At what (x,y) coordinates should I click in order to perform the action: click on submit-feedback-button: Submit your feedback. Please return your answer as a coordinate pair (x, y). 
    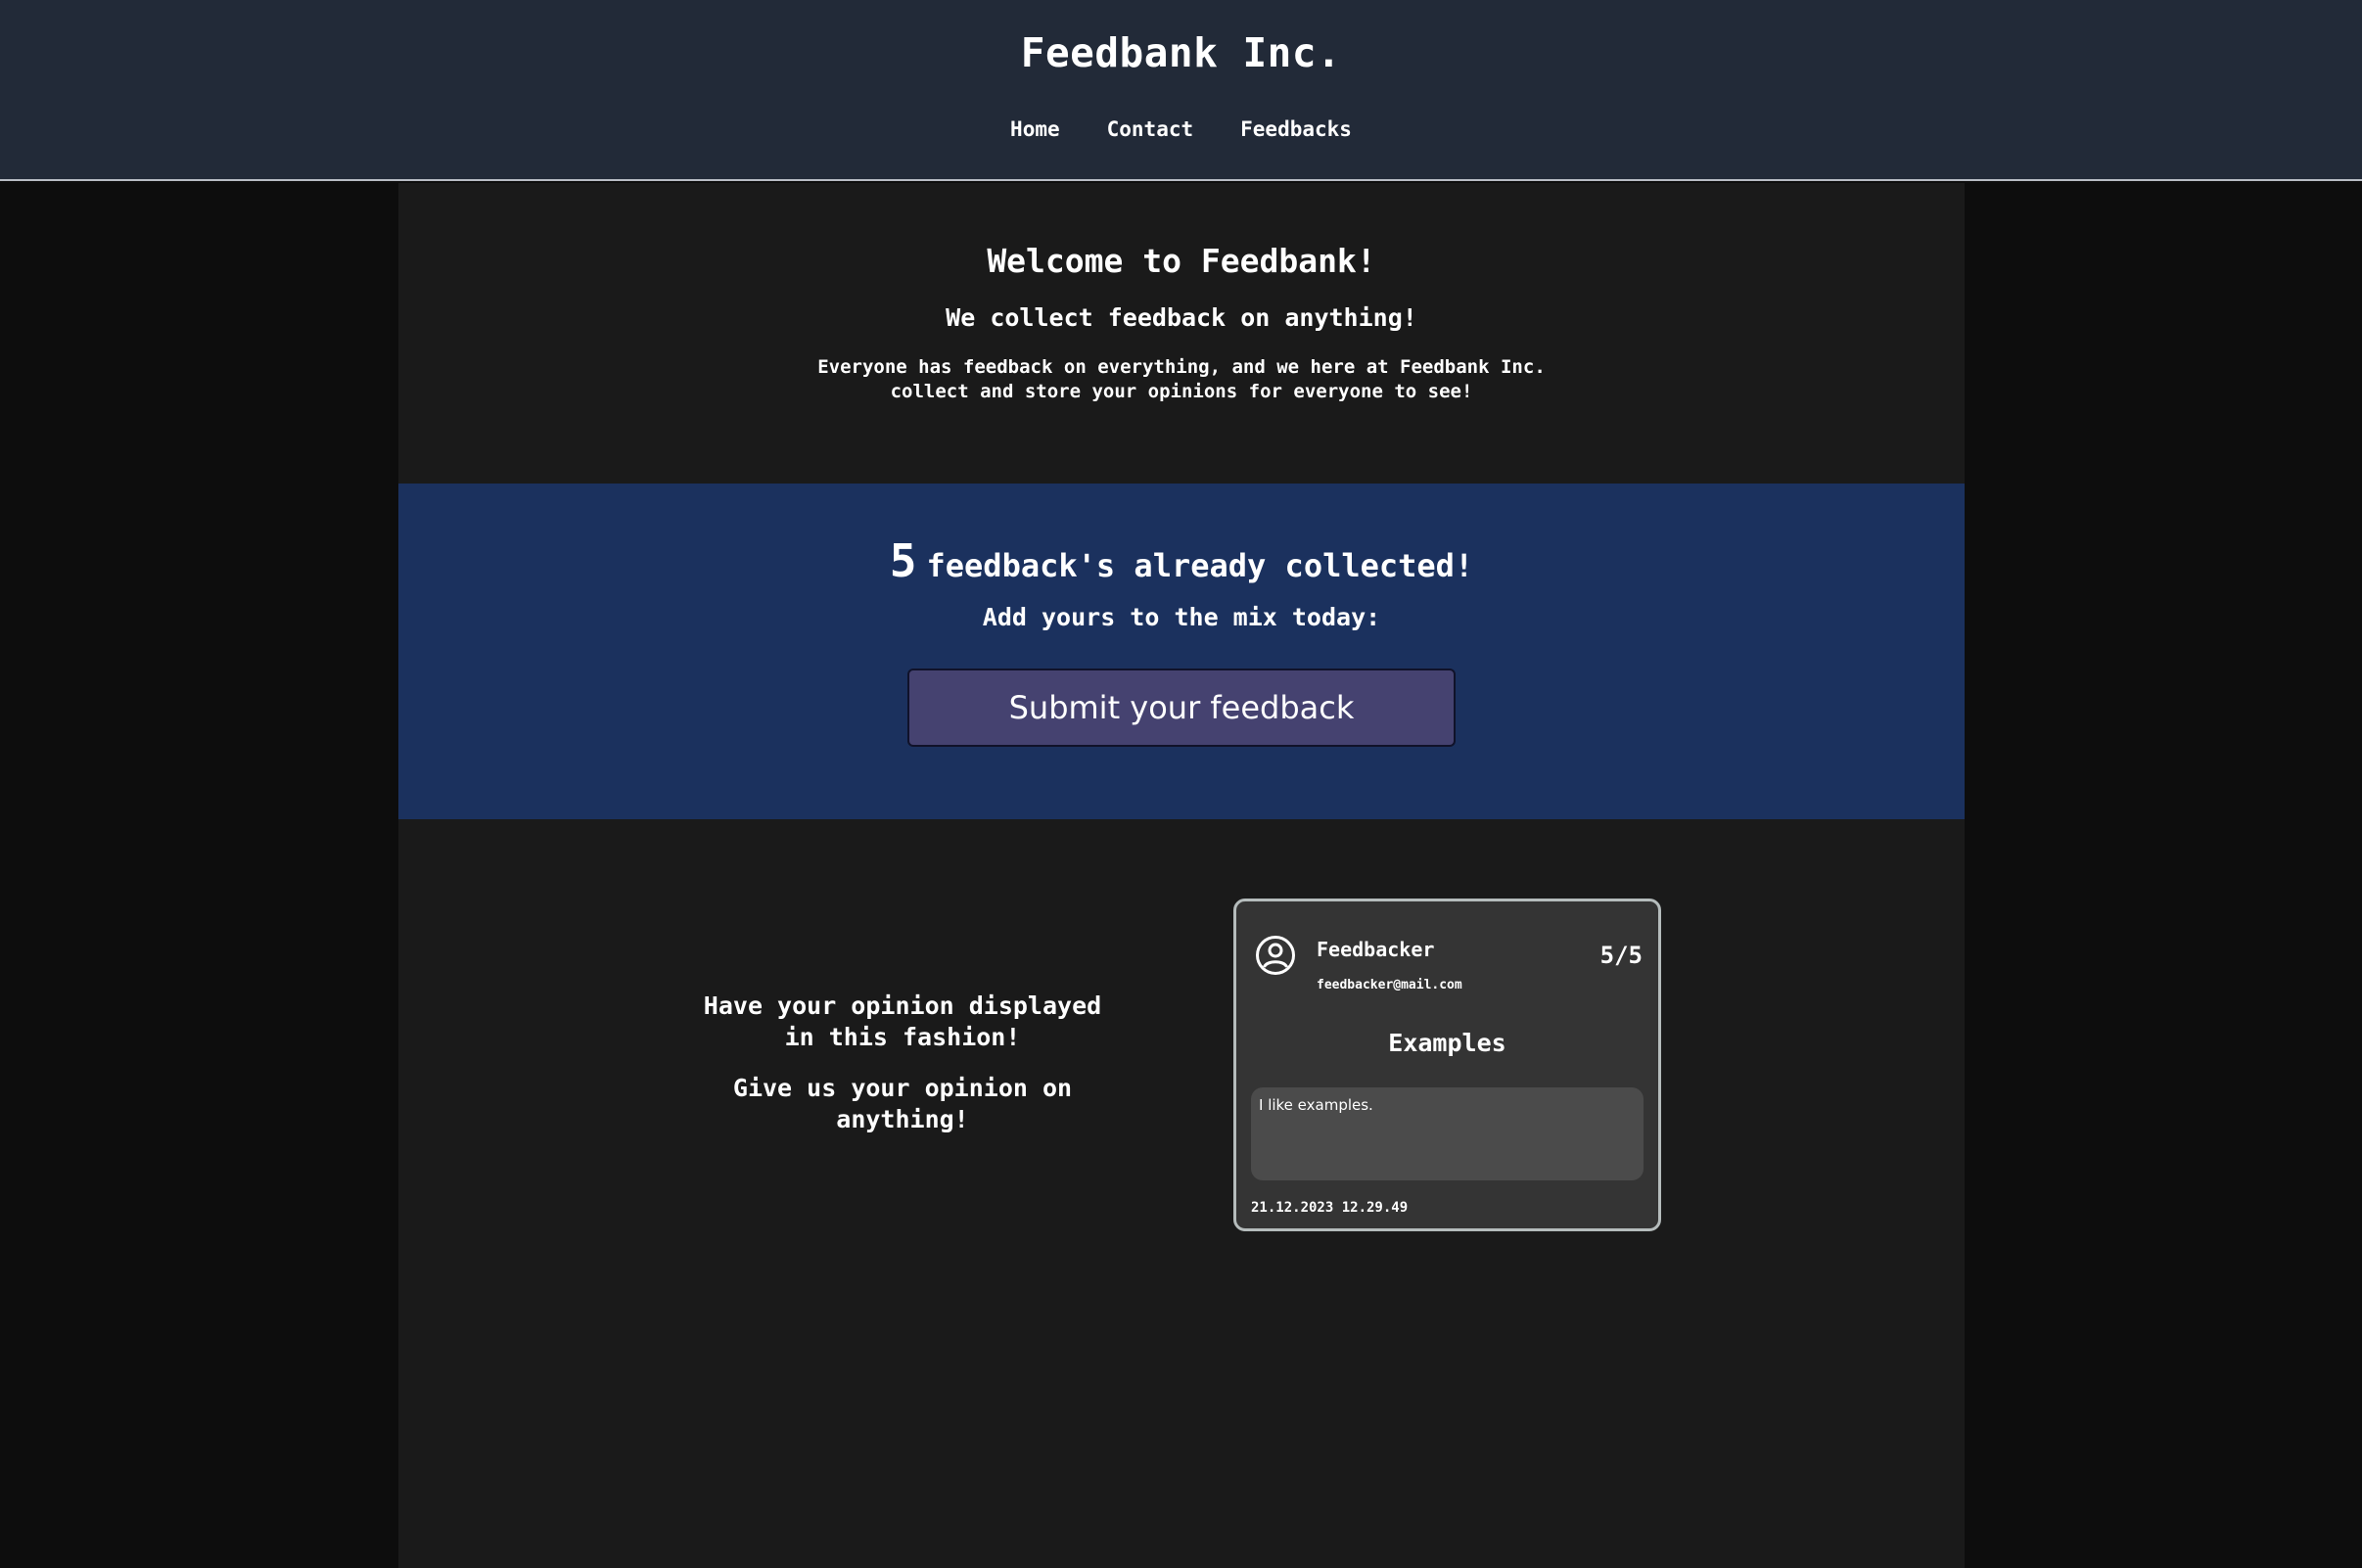
    Looking at the image, I should click on (1181, 708).